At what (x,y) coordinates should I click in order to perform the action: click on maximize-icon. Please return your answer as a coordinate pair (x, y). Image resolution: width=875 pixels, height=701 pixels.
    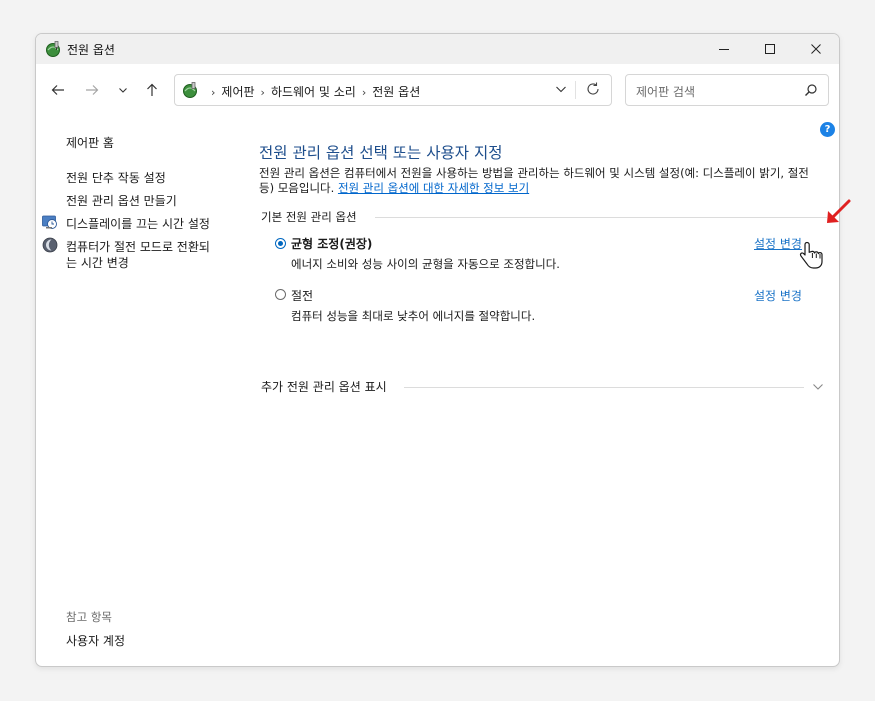
    Looking at the image, I should click on (770, 49).